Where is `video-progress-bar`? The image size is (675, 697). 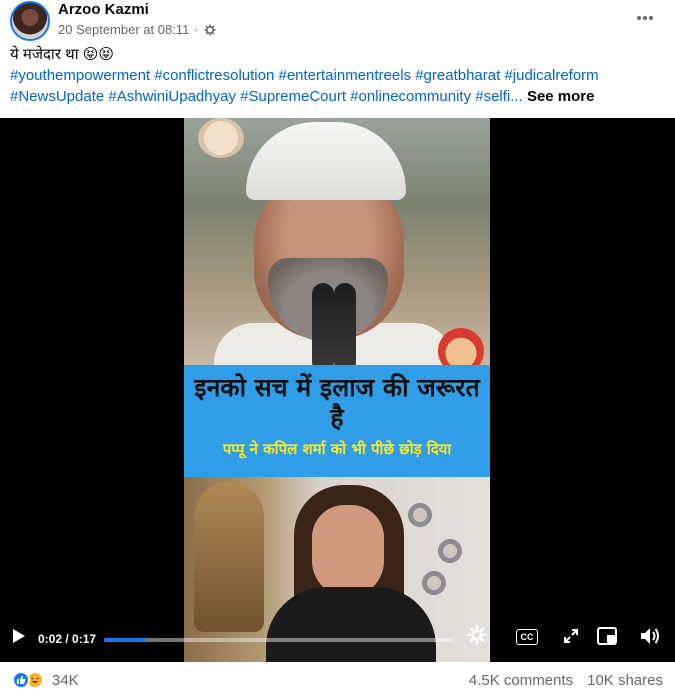
video-progress-bar is located at coordinates (278, 640).